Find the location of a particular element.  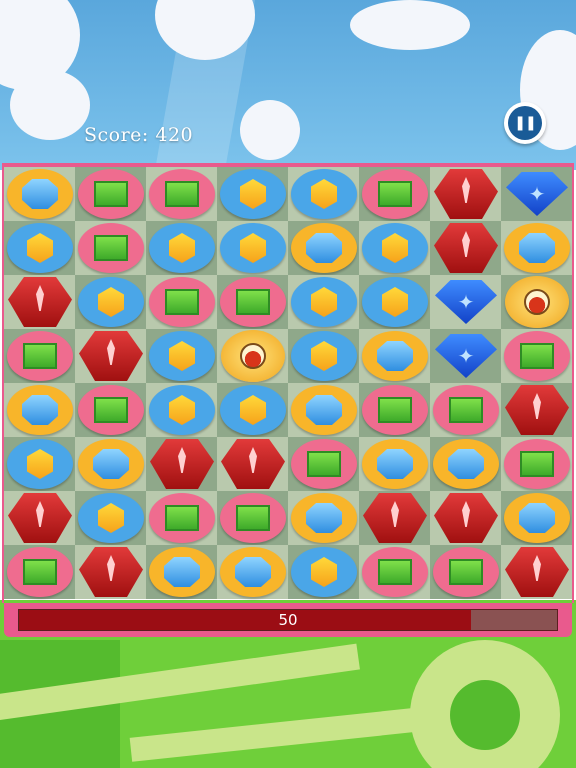

pause-button: ❚❚ is located at coordinates (525, 123).